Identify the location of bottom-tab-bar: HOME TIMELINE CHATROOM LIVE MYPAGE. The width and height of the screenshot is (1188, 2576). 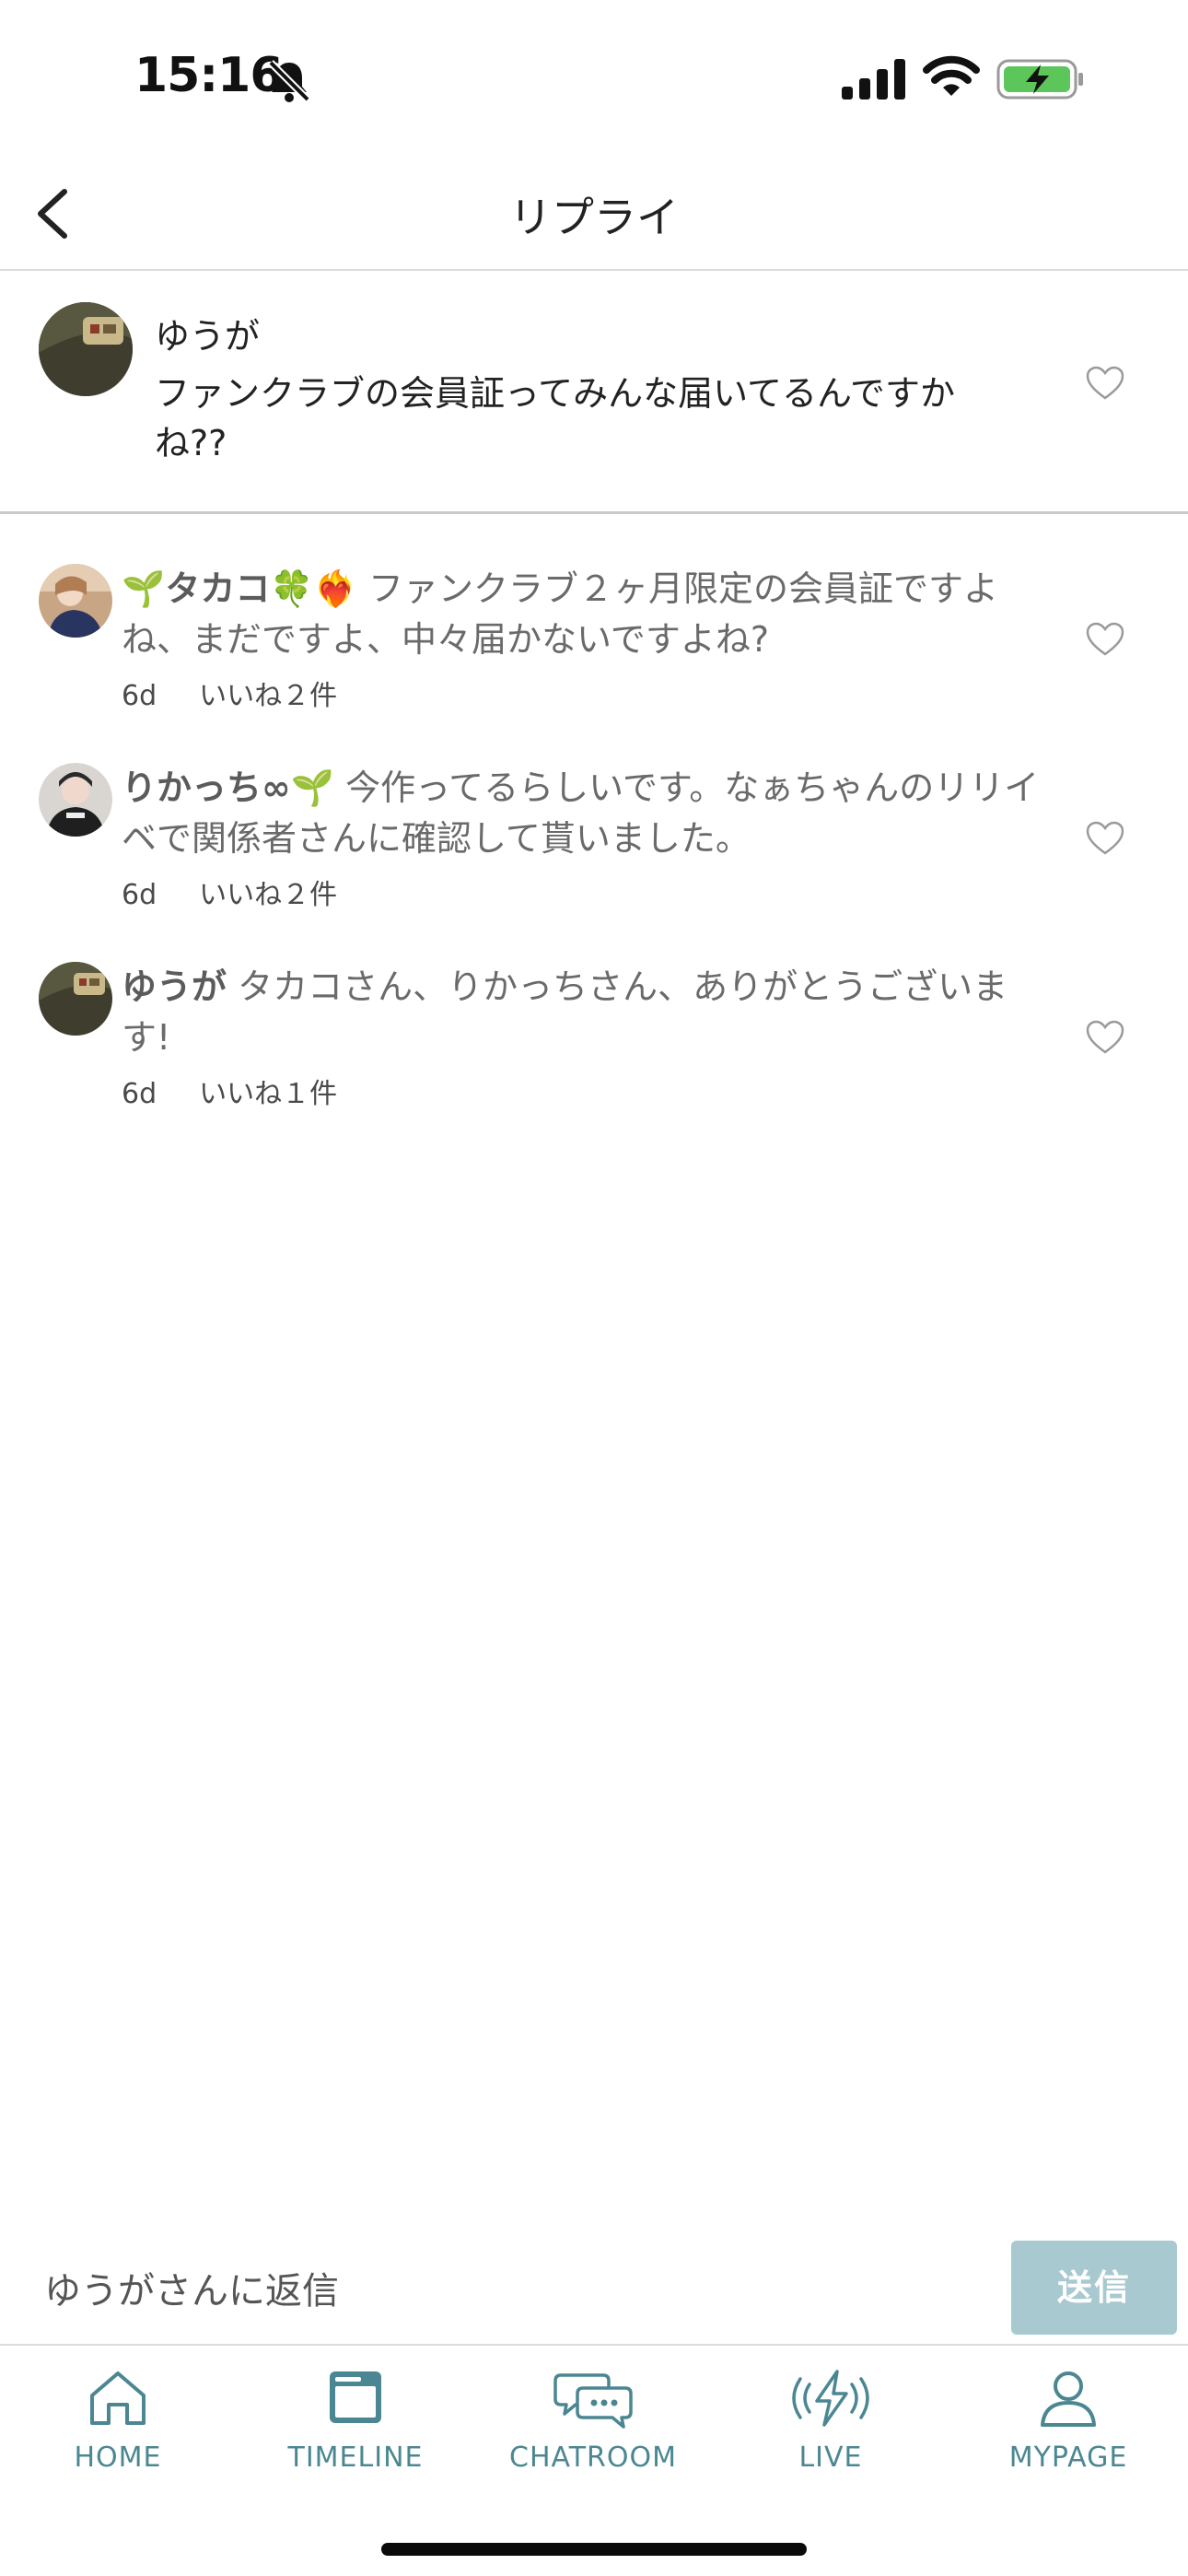
(594, 2462).